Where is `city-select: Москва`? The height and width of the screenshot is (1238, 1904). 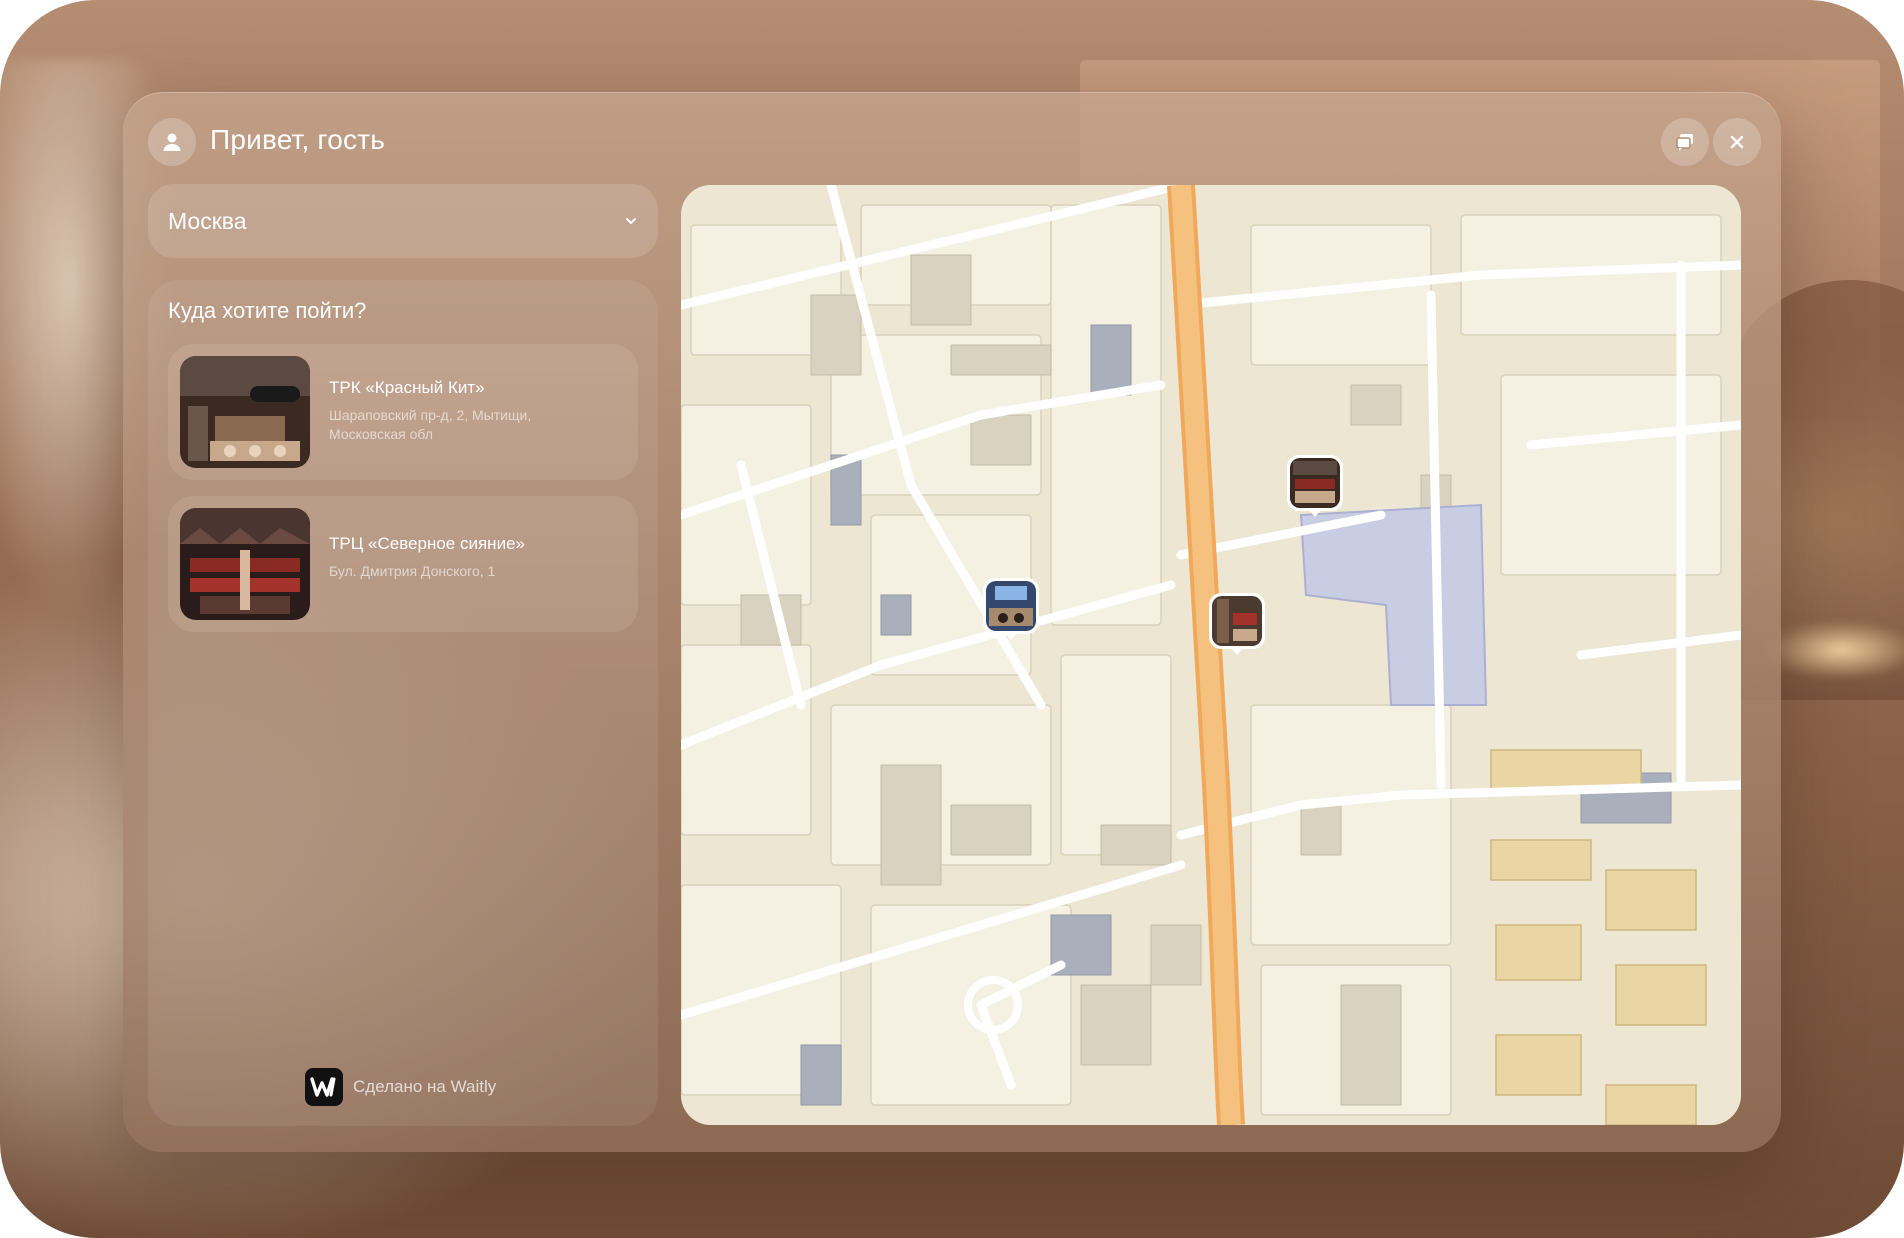
city-select: Москва is located at coordinates (403, 221).